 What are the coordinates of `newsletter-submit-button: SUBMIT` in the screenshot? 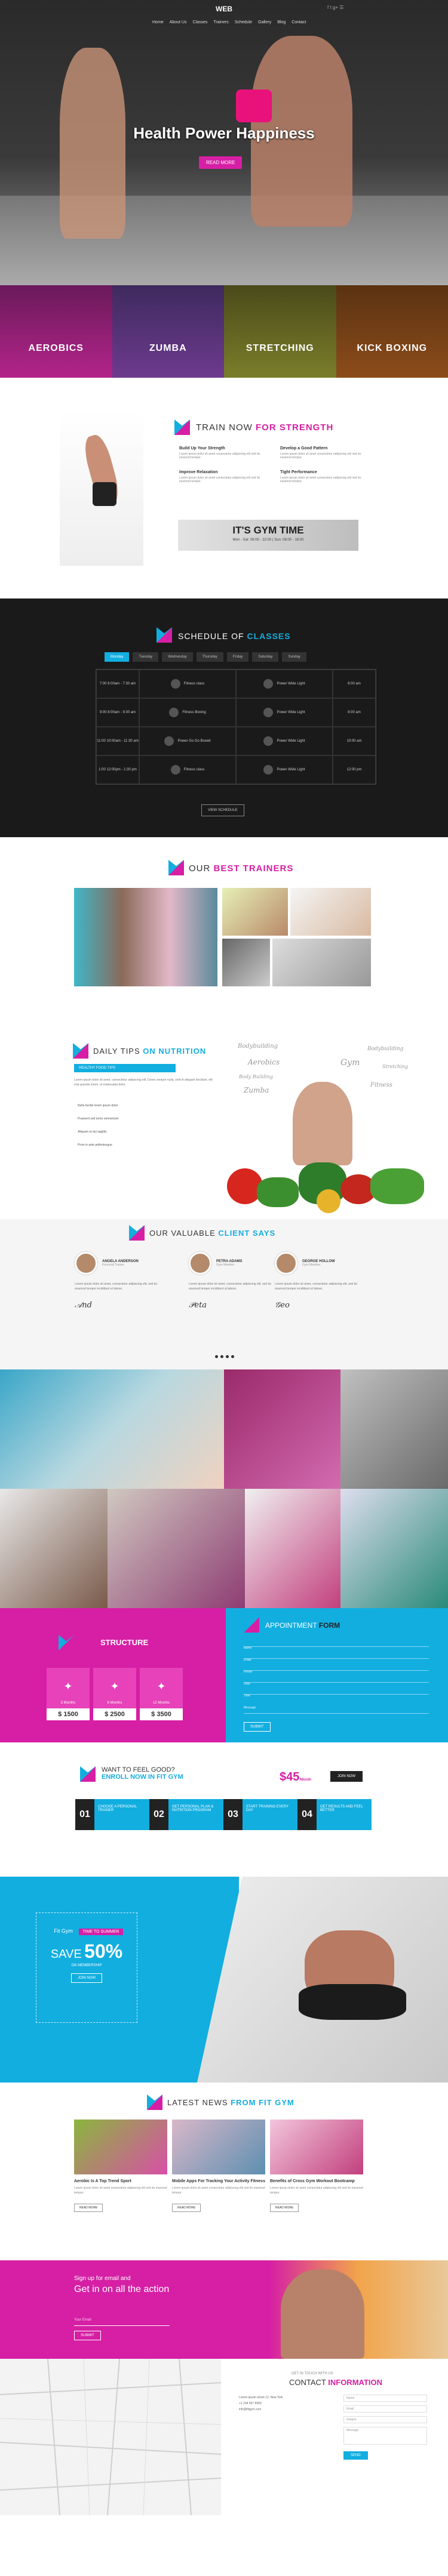 It's located at (88, 2335).